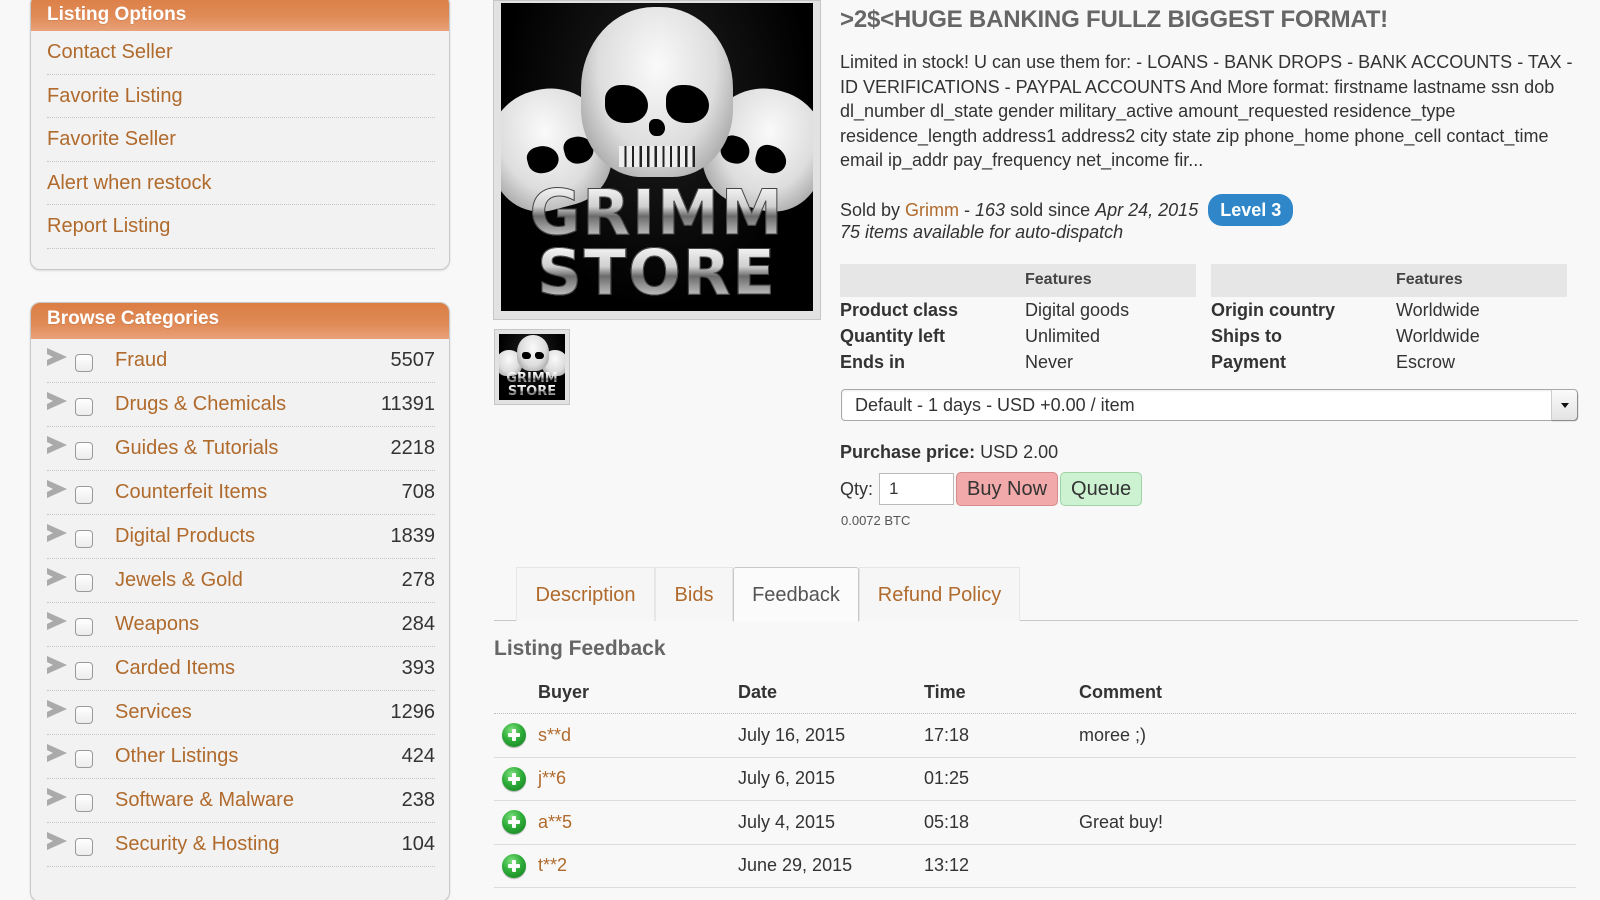 This screenshot has width=1600, height=900. I want to click on feedback-time: 01:25, so click(947, 778).